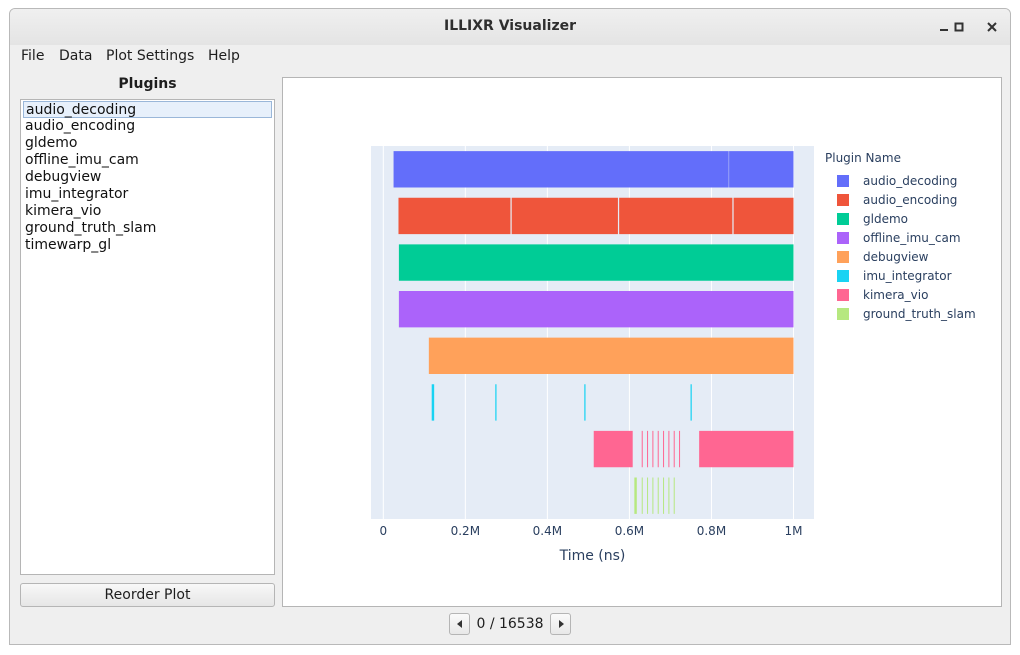 The image size is (1020, 655). I want to click on close-icon, so click(992, 27).